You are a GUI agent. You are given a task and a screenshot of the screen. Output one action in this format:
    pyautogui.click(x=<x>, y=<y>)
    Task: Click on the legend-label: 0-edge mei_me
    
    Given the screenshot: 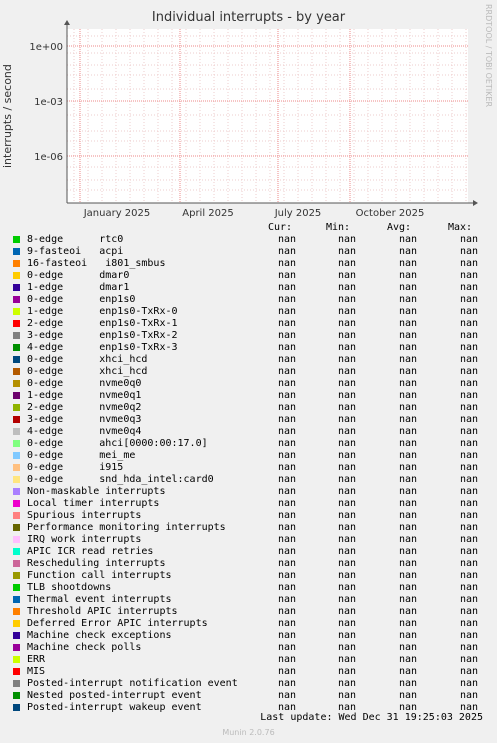 What is the action you would take?
    pyautogui.click(x=81, y=455)
    